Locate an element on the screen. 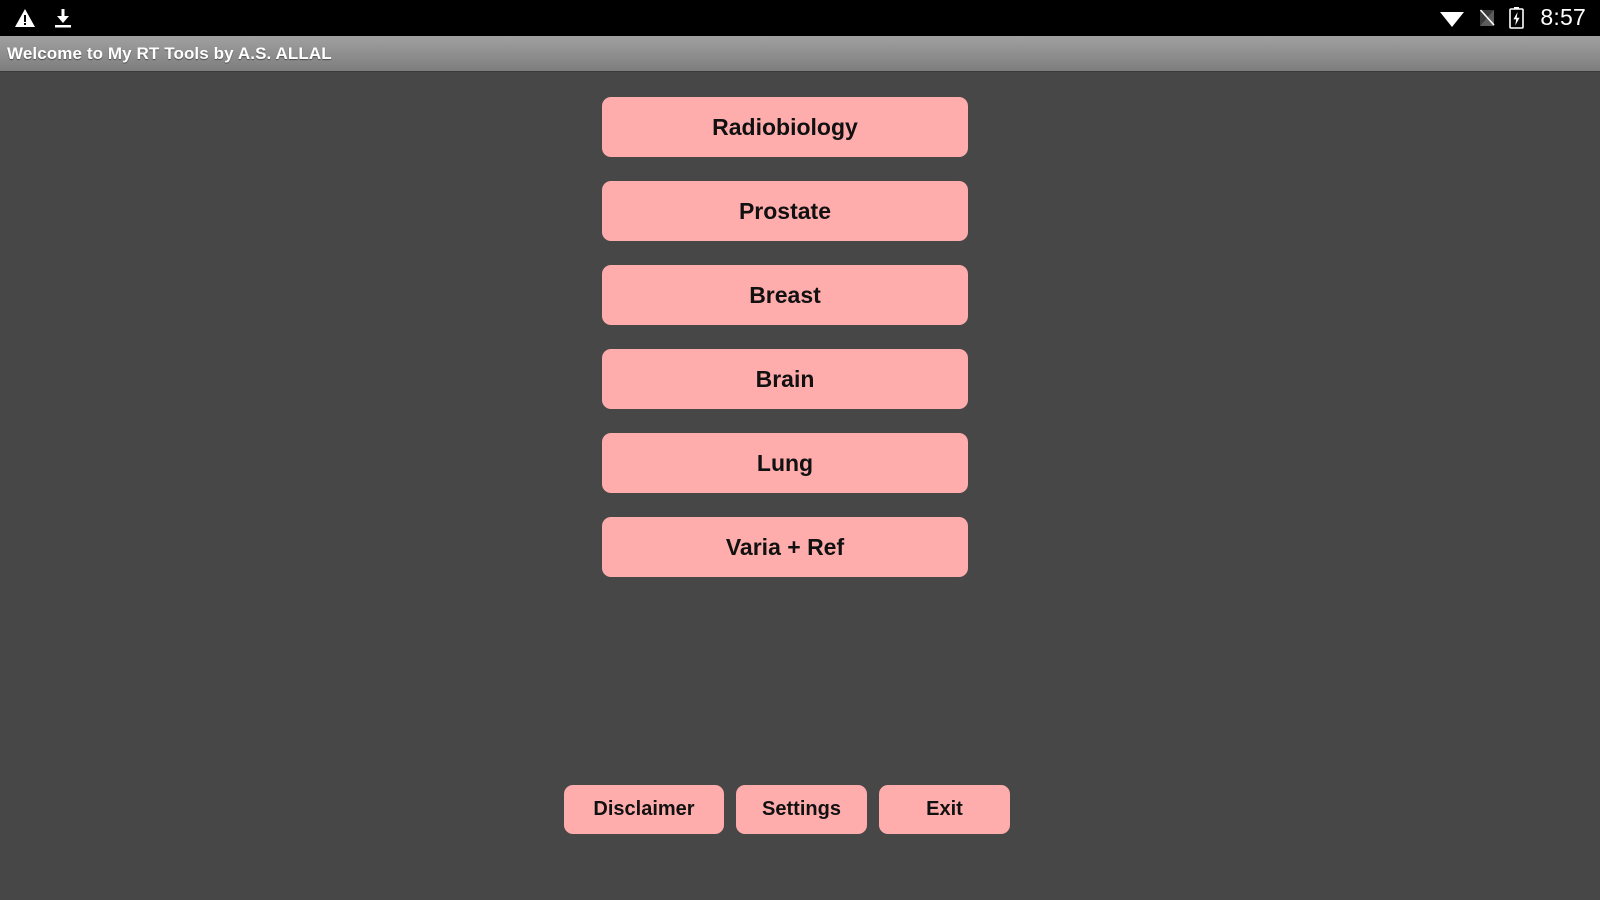  menu-button-breast: Breast is located at coordinates (785, 295).